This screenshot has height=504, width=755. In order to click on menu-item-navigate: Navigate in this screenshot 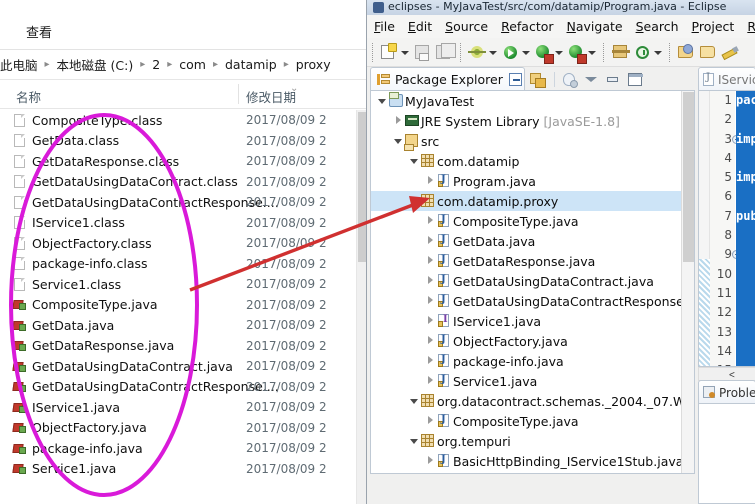, I will do `click(595, 26)`.